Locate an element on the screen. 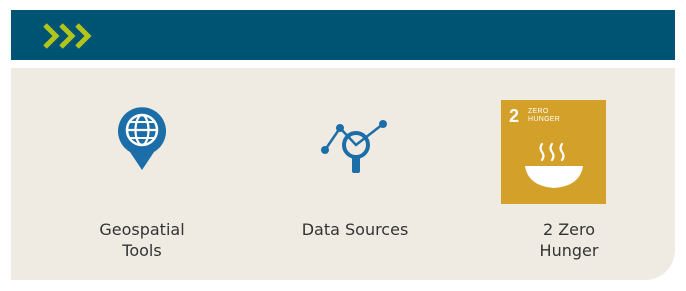 The width and height of the screenshot is (686, 291). triple-chevron-right-icon is located at coordinates (67, 36).